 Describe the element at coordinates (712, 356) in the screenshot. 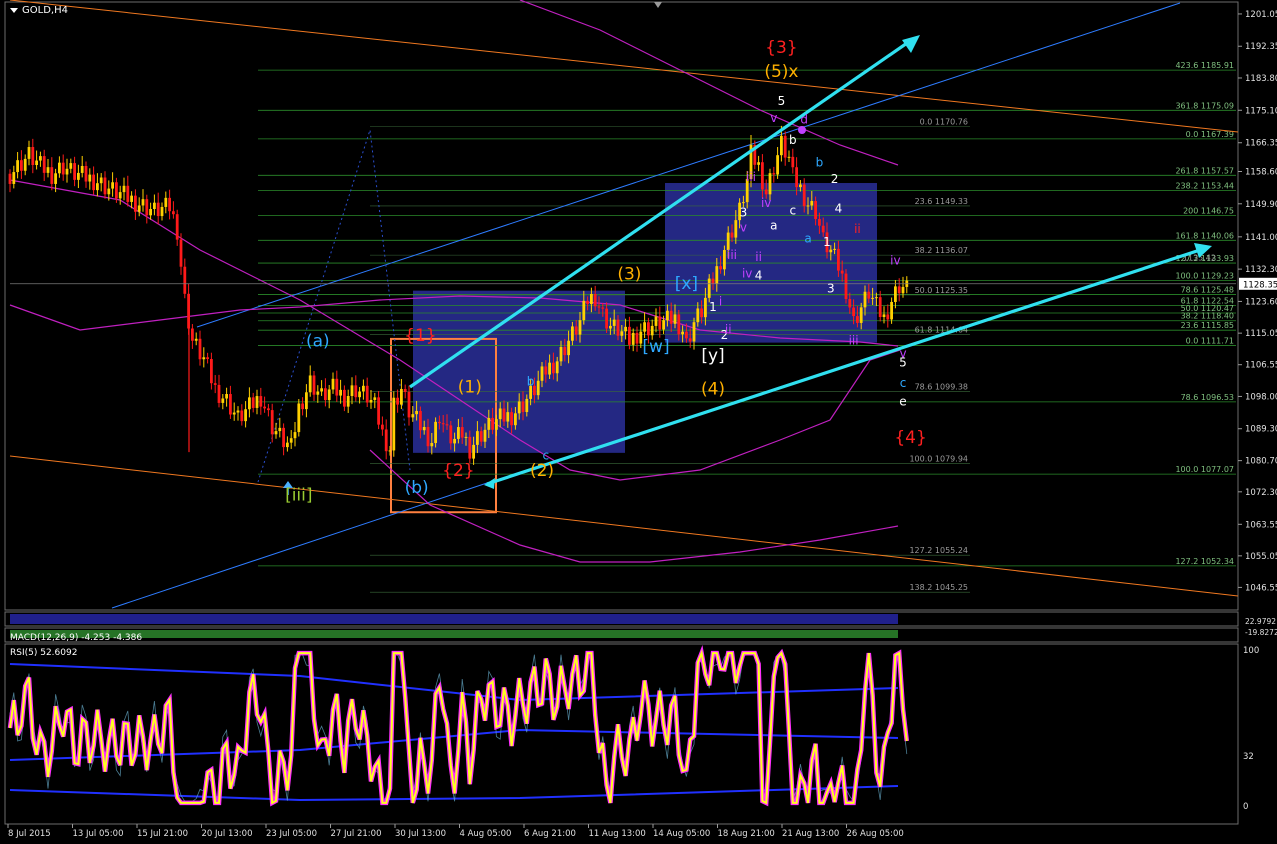

I see `wave-label: [y]` at that location.